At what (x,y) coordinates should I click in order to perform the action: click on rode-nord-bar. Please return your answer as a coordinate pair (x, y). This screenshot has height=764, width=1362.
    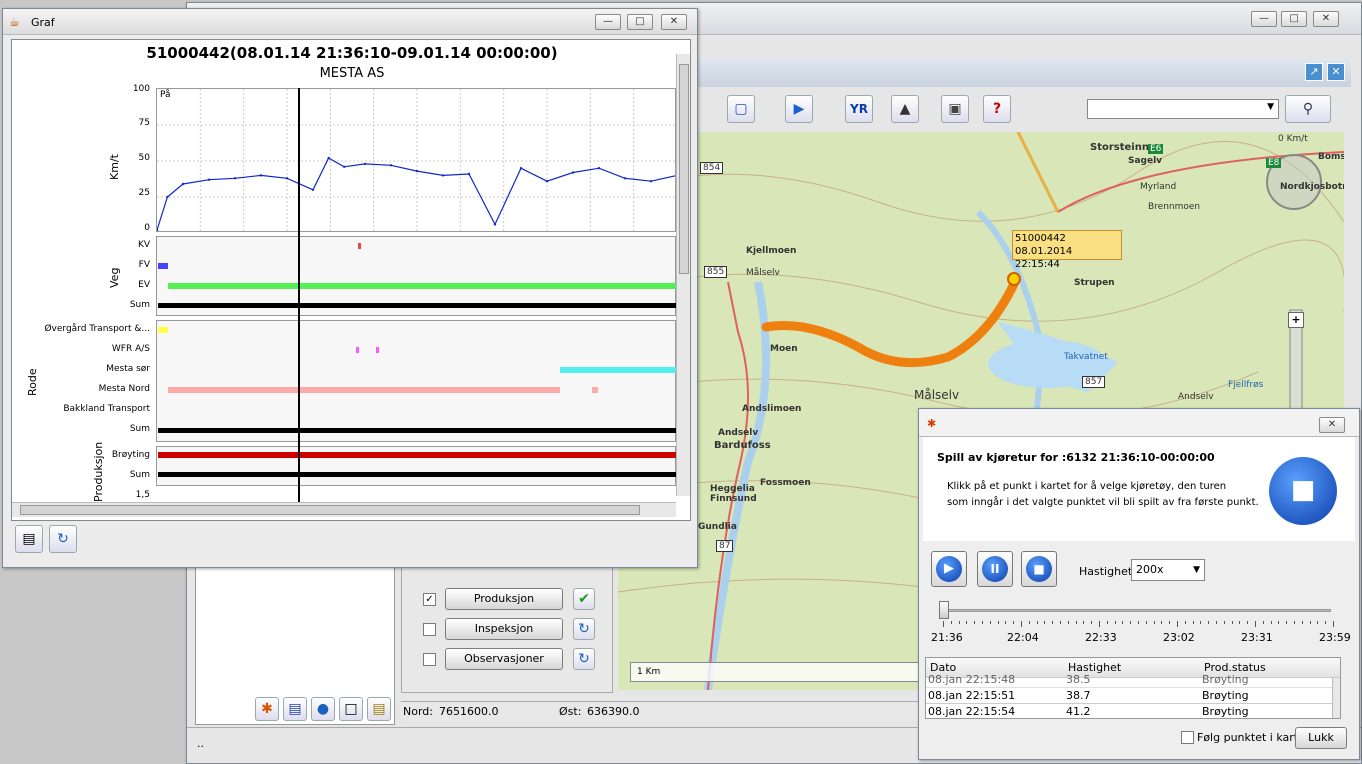
    Looking at the image, I should click on (595, 390).